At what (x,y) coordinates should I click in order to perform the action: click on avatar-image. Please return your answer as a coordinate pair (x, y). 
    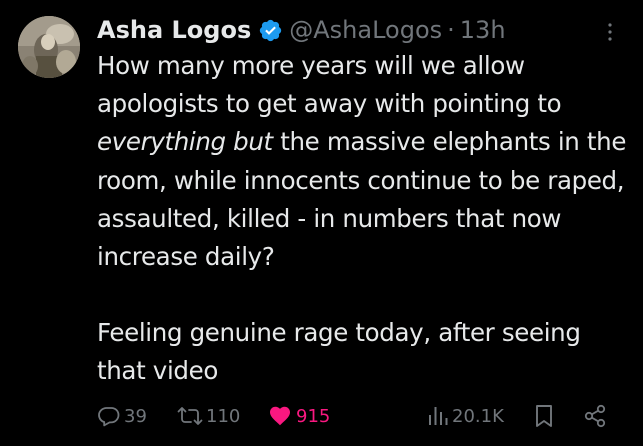
    Looking at the image, I should click on (49, 47).